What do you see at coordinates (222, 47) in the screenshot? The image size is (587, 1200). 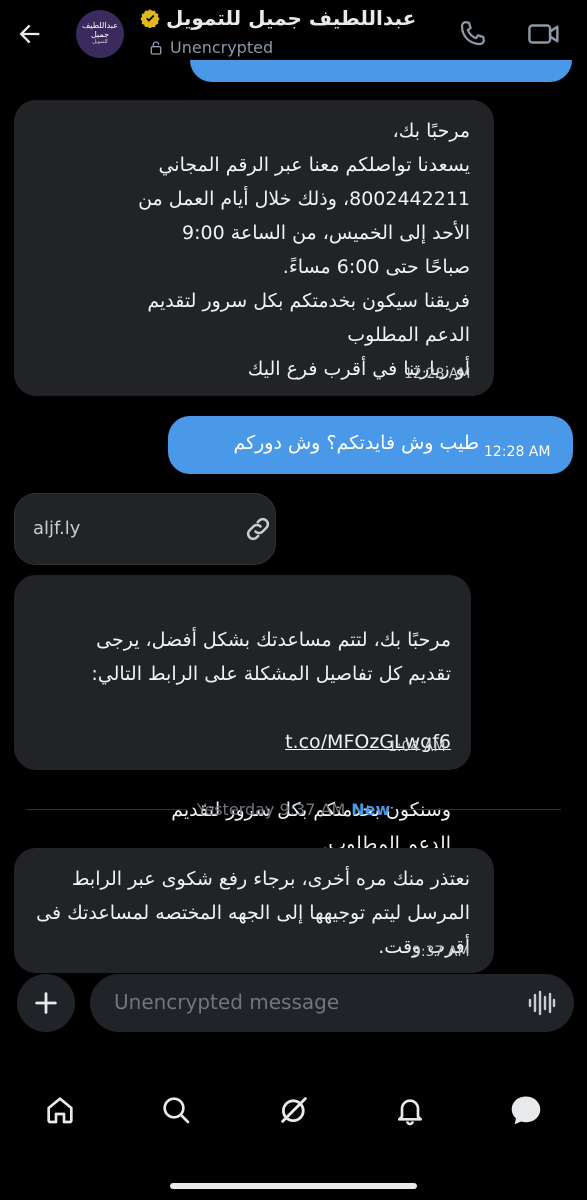 I see `encryption-status-text: Unencrypted` at bounding box center [222, 47].